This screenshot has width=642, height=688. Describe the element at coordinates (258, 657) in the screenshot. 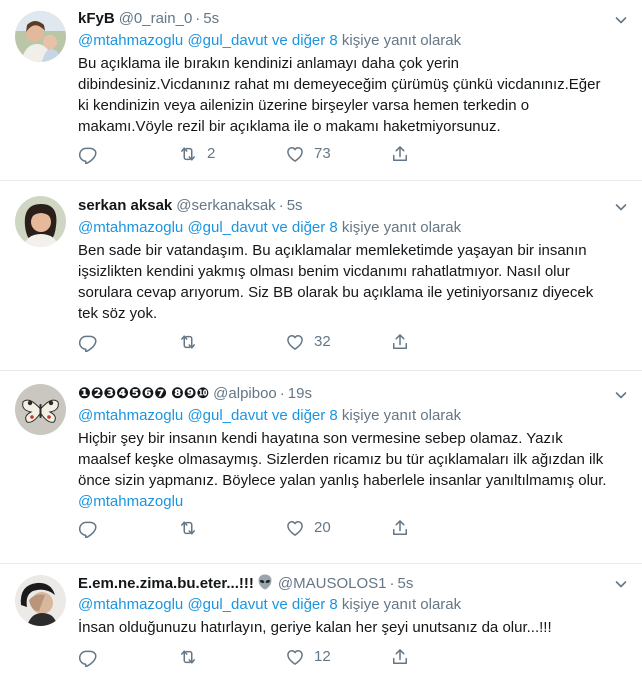

I see `tweet-actions: 12` at that location.